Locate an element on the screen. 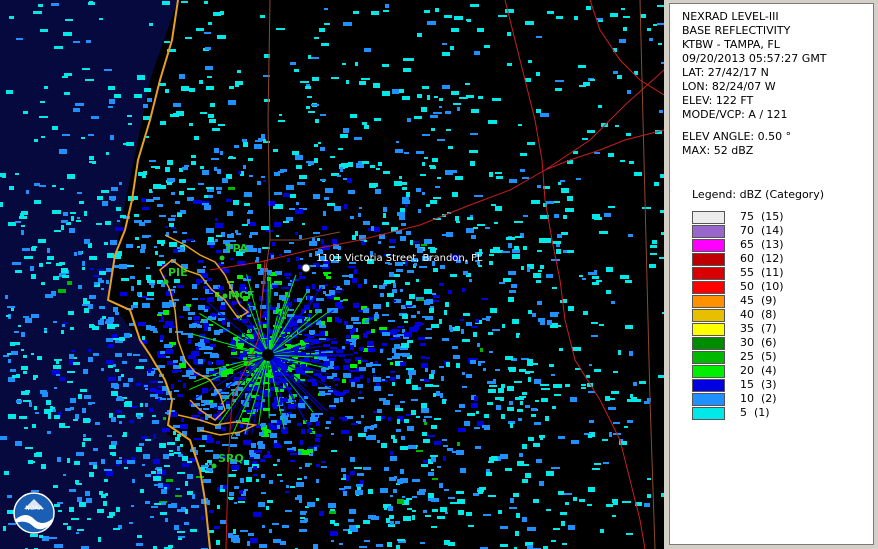 This screenshot has height=549, width=878. noaa-logo-text: NOAA is located at coordinates (34, 508).